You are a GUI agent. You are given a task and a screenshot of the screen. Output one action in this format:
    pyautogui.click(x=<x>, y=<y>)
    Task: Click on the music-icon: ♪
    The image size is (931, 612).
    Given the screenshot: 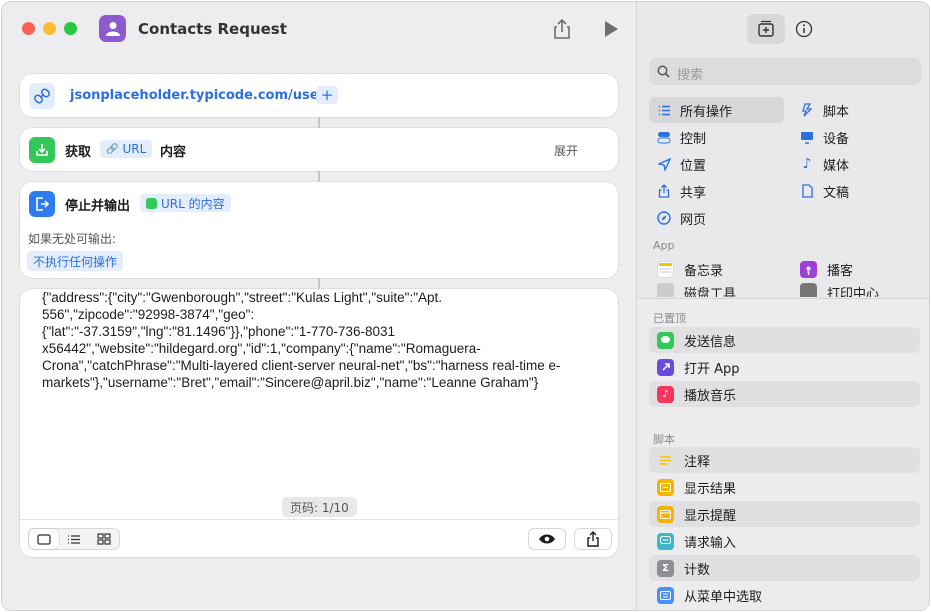 What is the action you would take?
    pyautogui.click(x=665, y=394)
    